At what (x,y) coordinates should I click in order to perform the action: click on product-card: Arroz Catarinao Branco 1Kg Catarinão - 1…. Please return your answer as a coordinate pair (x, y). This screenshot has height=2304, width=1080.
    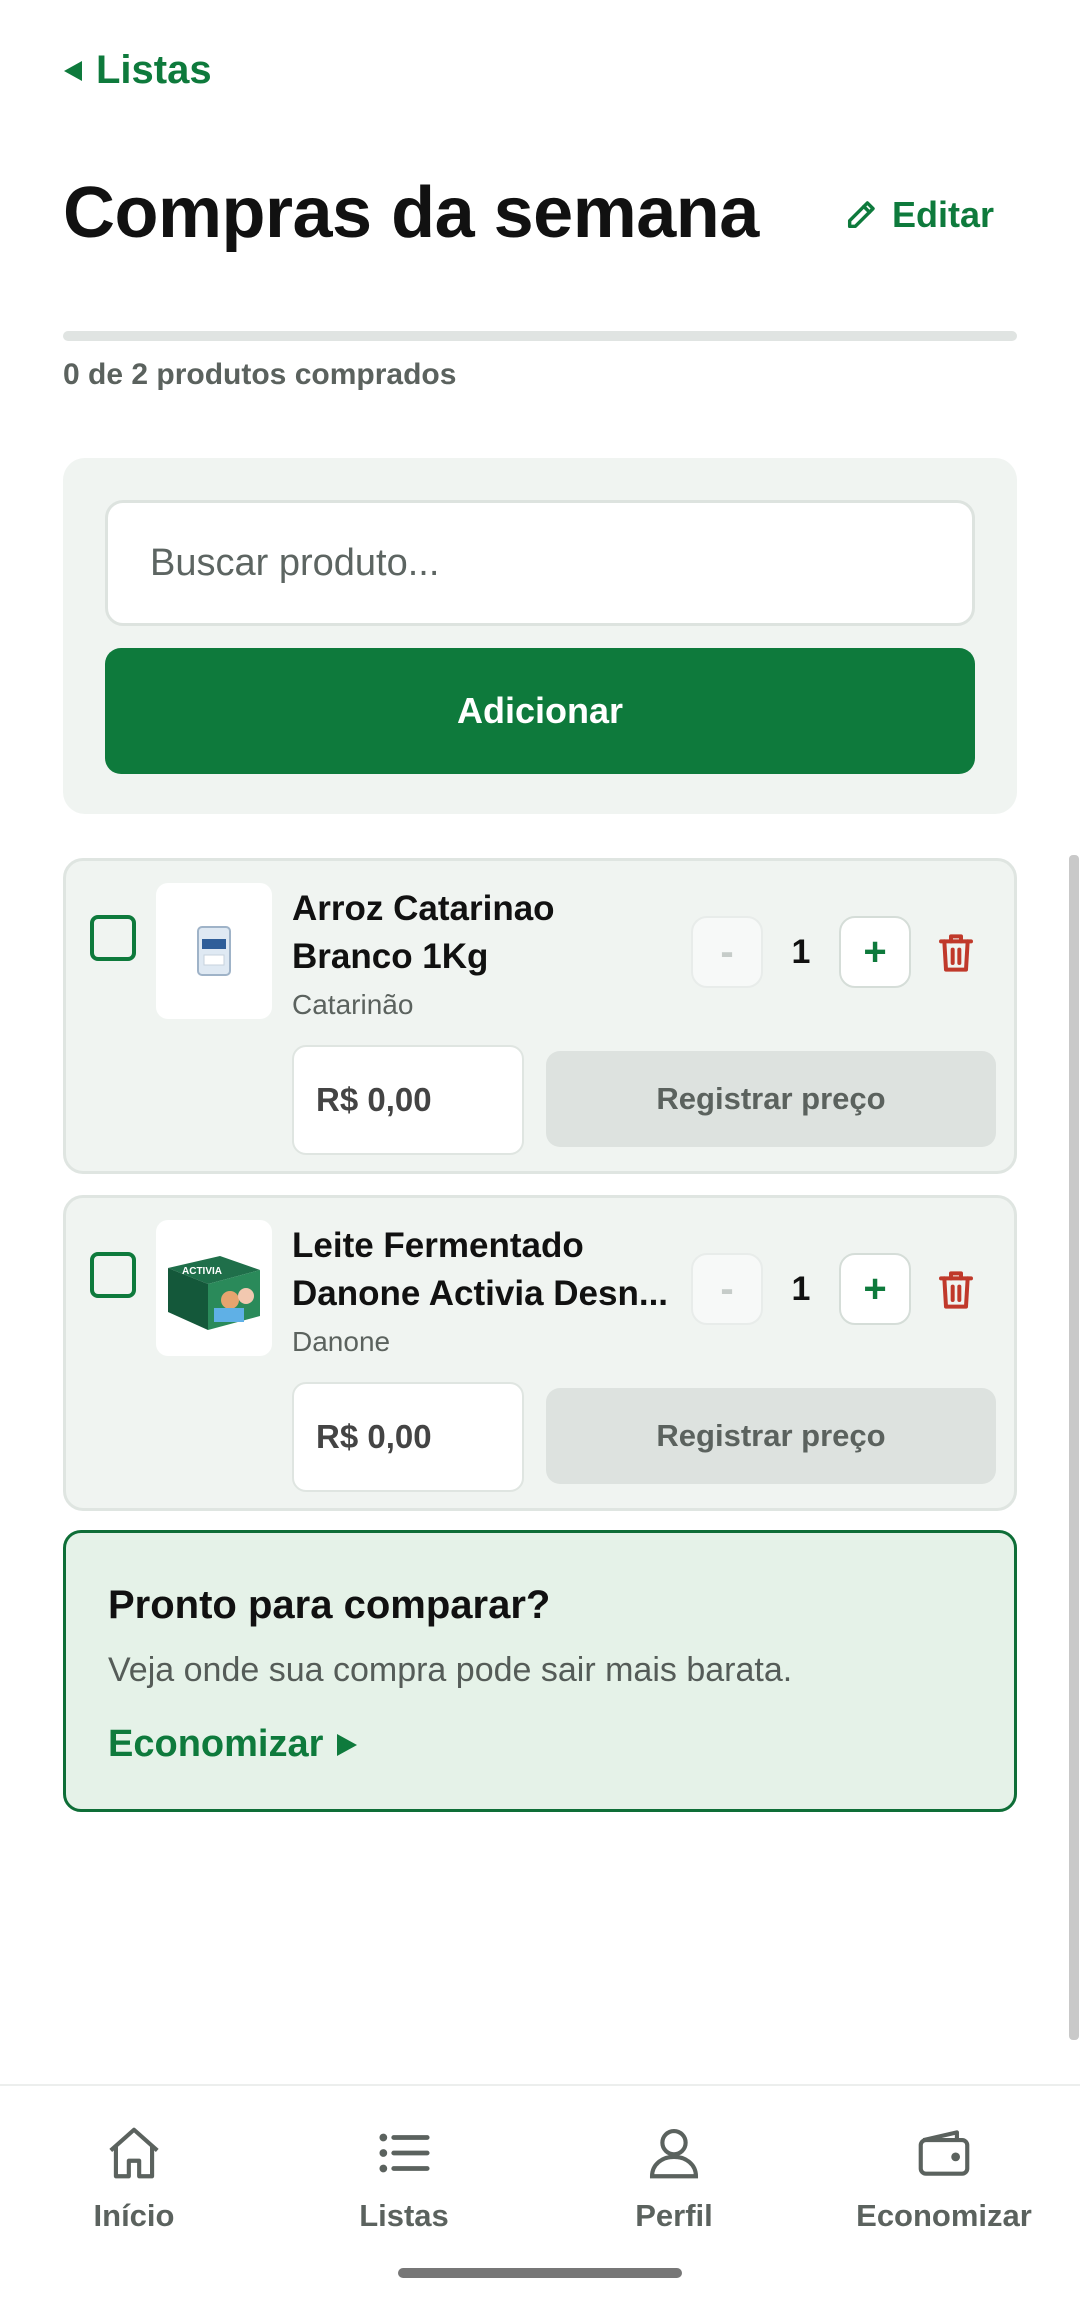
    Looking at the image, I should click on (540, 1016).